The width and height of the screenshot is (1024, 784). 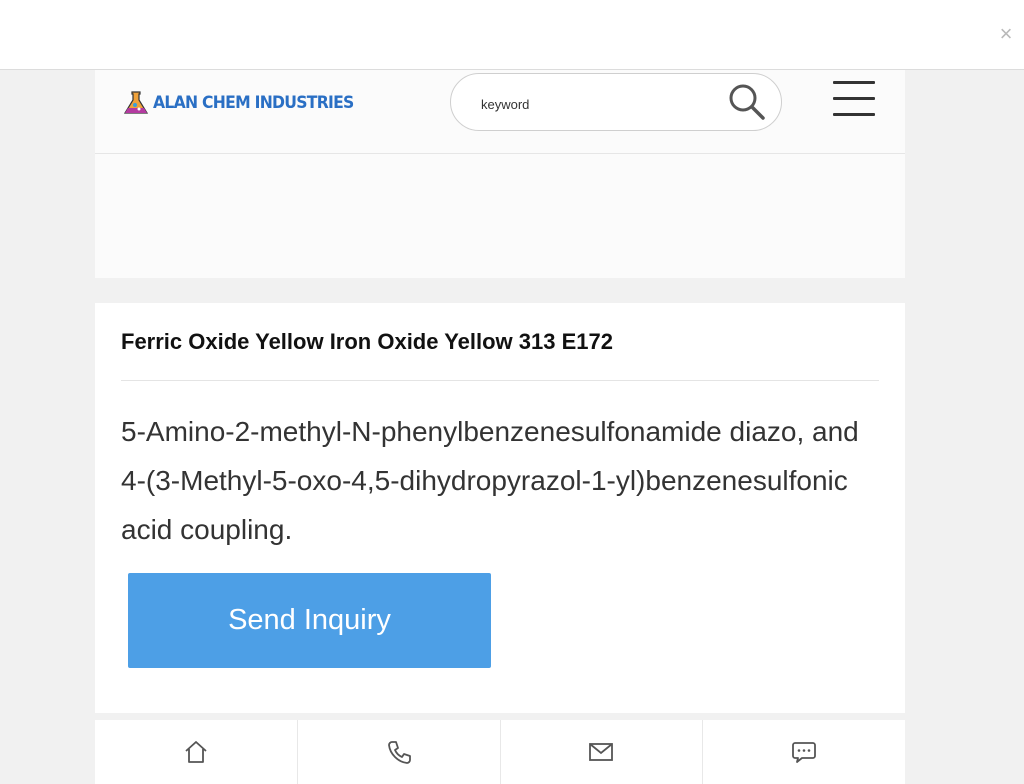 I want to click on search-box, so click(x=616, y=102).